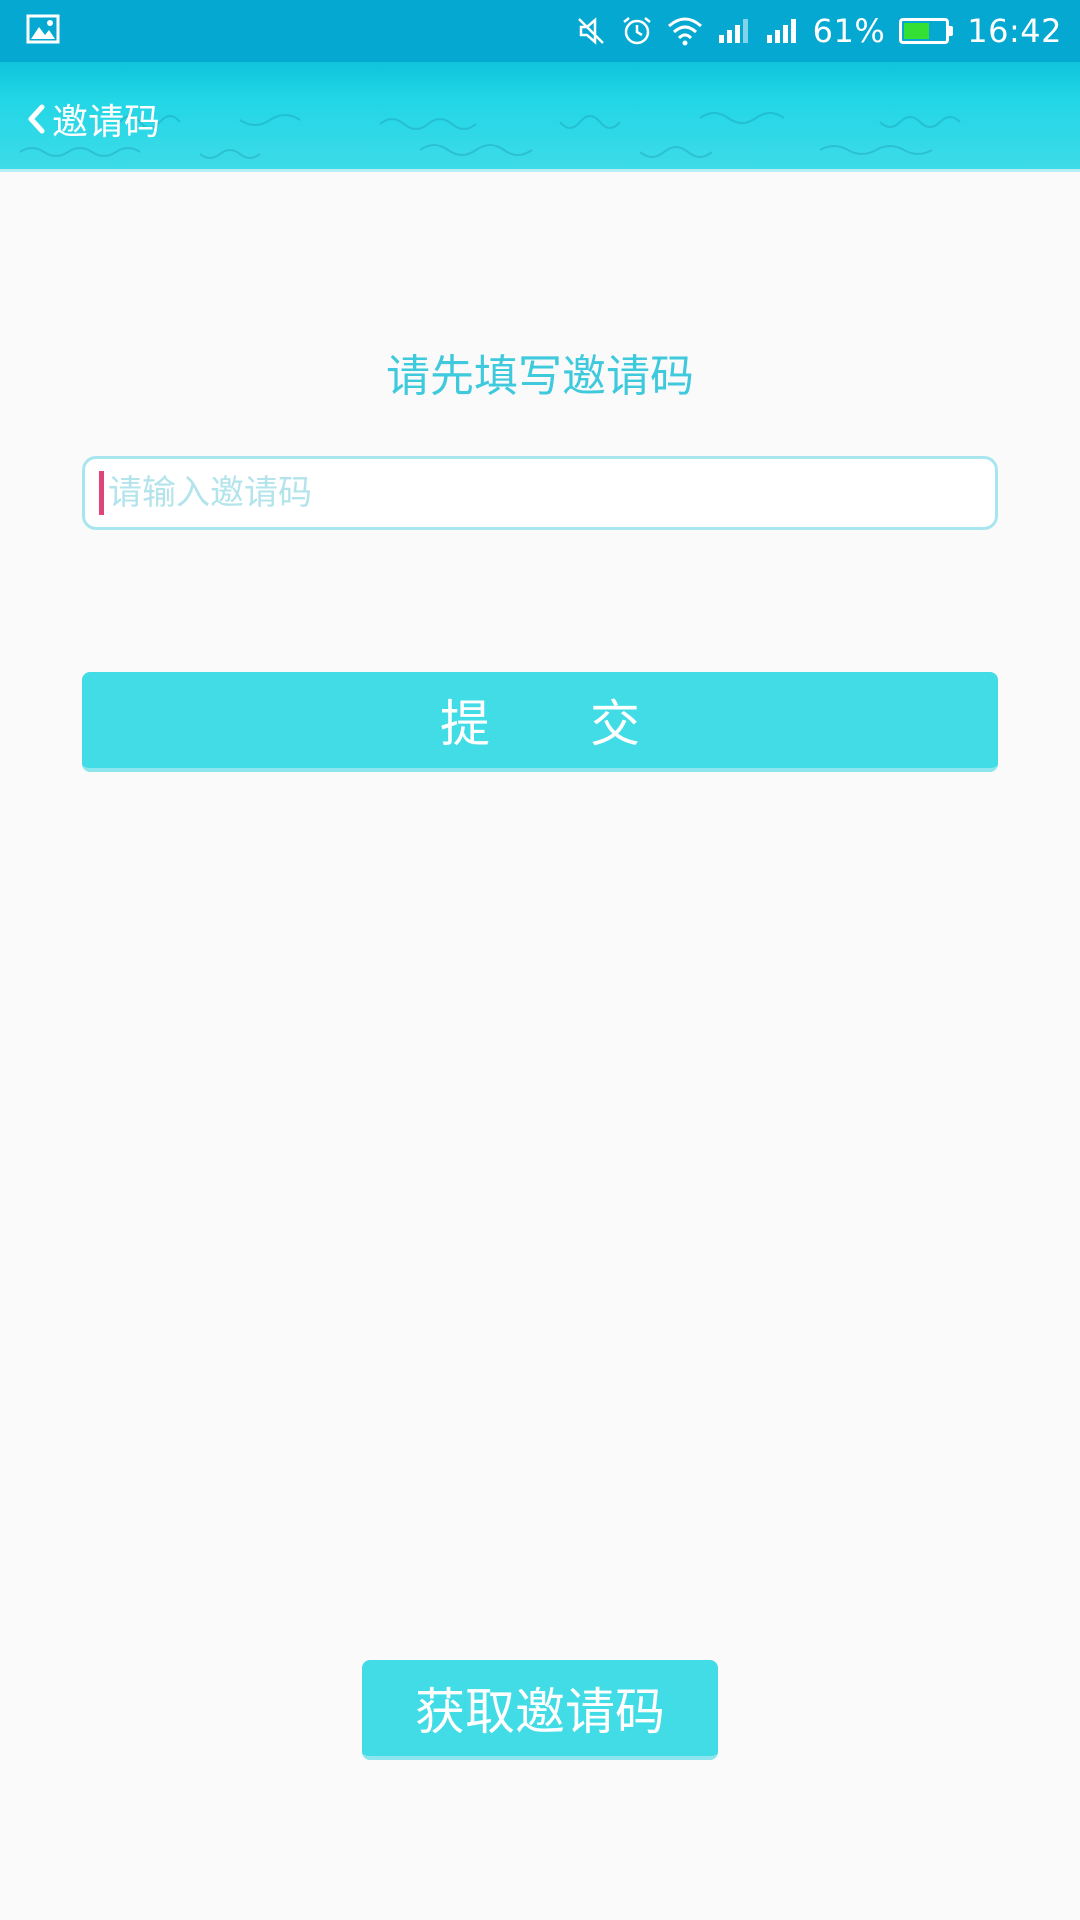  Describe the element at coordinates (849, 31) in the screenshot. I see `battery-percent: 61%` at that location.